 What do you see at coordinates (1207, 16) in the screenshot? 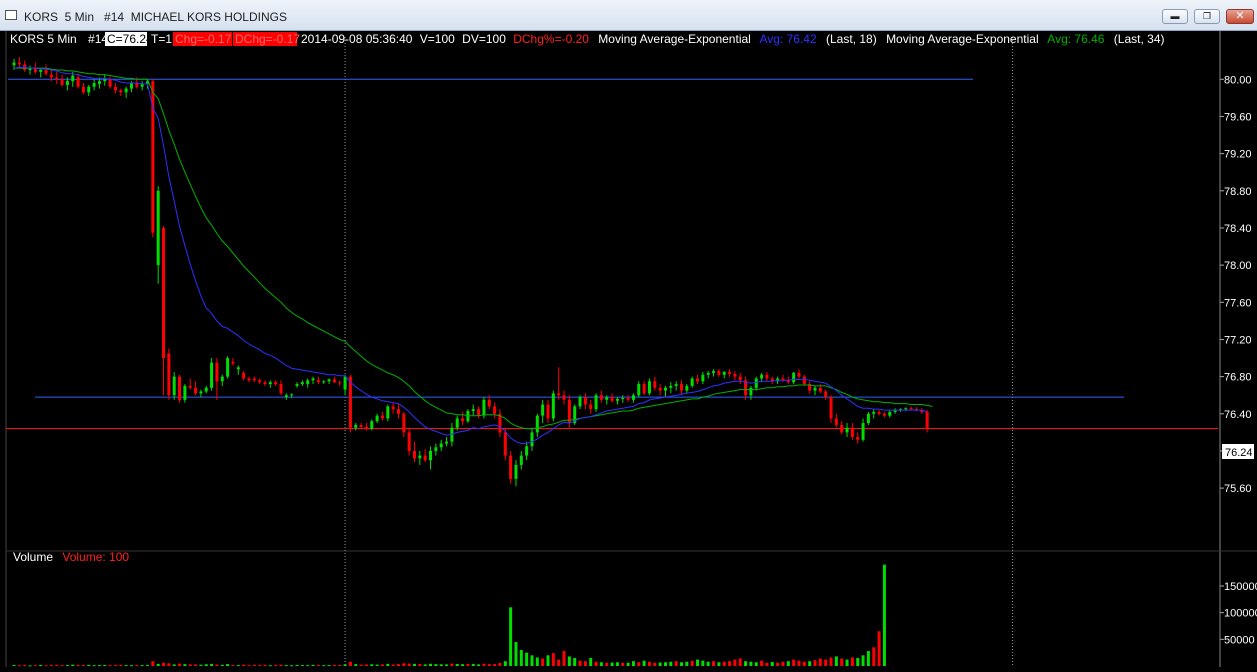
I see `restore-button: ❐` at bounding box center [1207, 16].